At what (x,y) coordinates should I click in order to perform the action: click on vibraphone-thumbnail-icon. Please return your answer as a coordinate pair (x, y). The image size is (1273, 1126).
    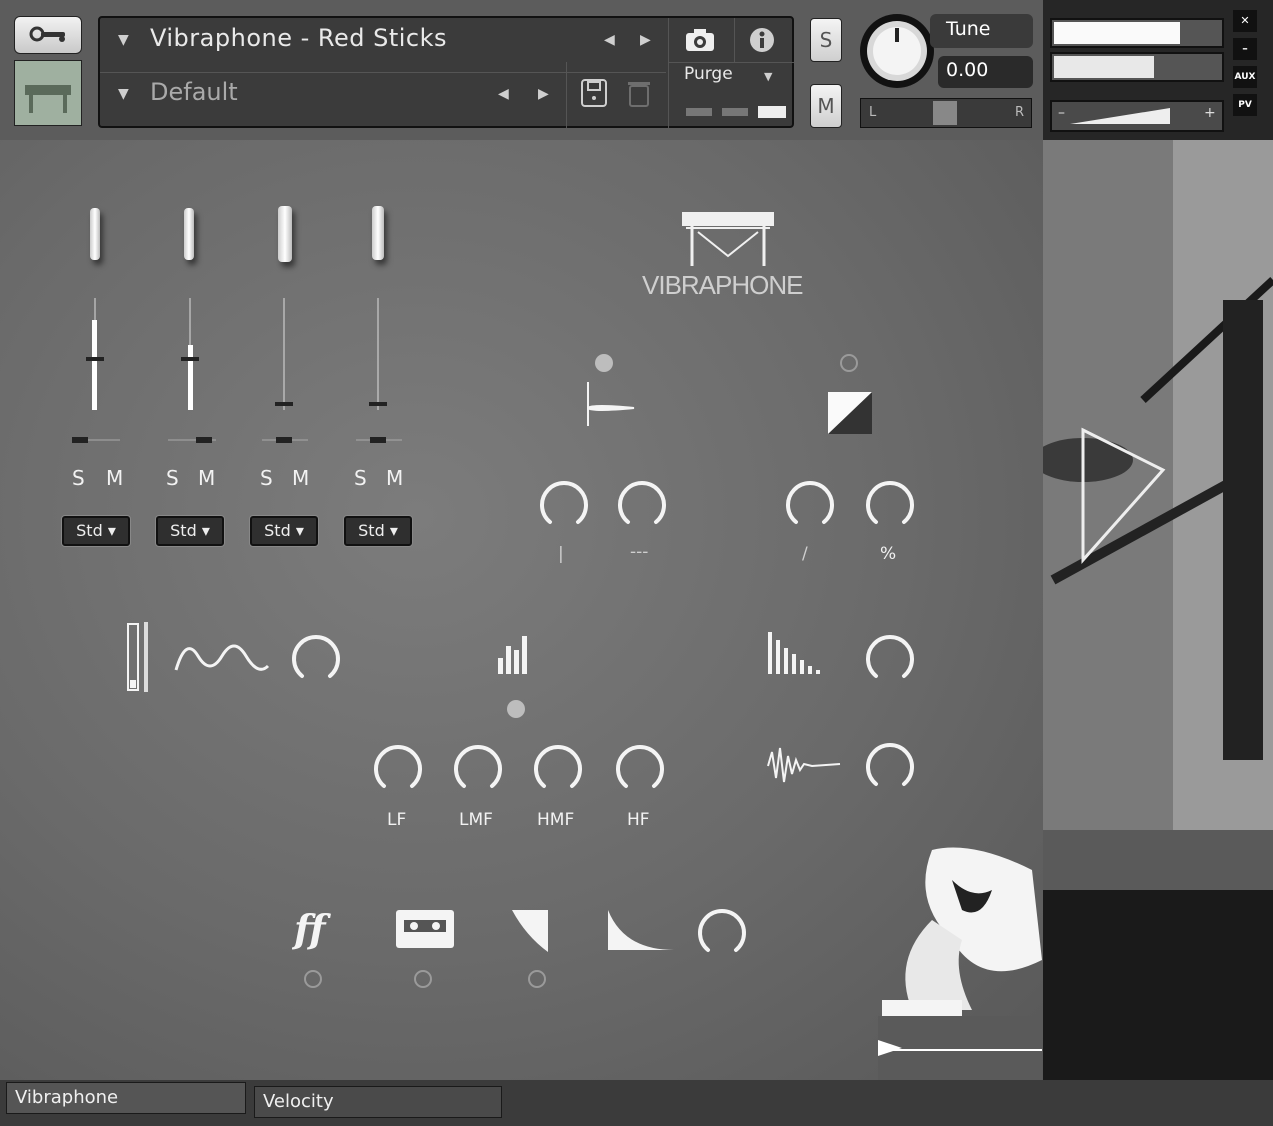
    Looking at the image, I should click on (48, 99).